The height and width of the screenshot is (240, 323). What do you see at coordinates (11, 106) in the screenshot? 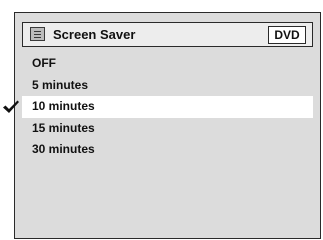
I see `checkmark-icon` at bounding box center [11, 106].